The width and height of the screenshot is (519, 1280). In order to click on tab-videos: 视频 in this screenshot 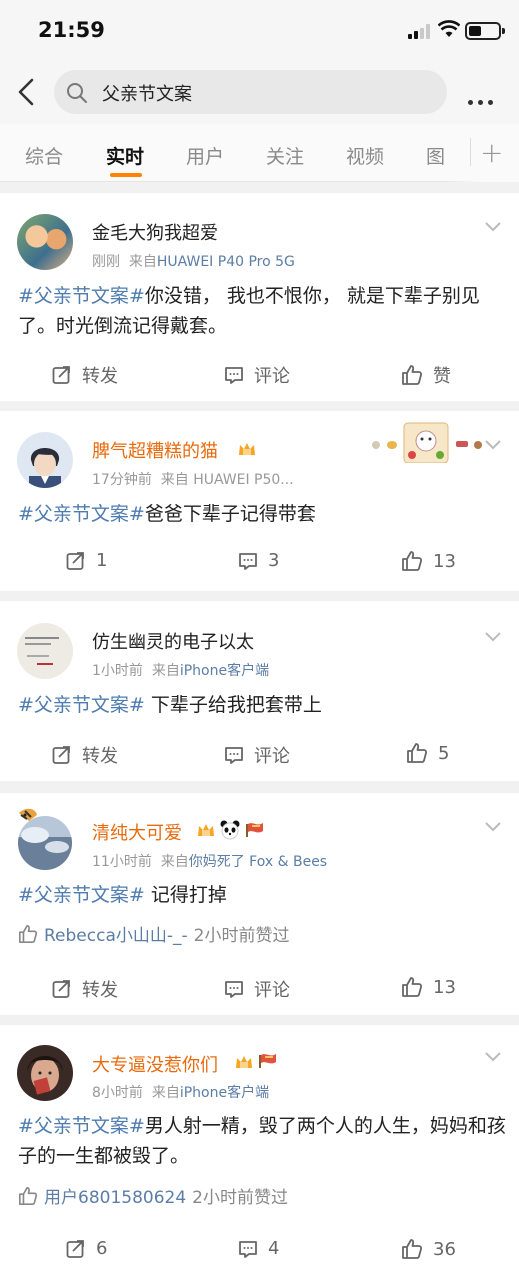, I will do `click(365, 155)`.